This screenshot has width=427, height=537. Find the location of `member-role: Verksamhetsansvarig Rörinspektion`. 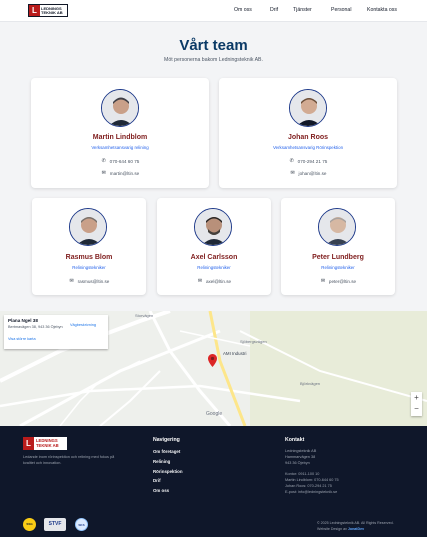

member-role: Verksamhetsansvarig Rörinspektion is located at coordinates (308, 147).